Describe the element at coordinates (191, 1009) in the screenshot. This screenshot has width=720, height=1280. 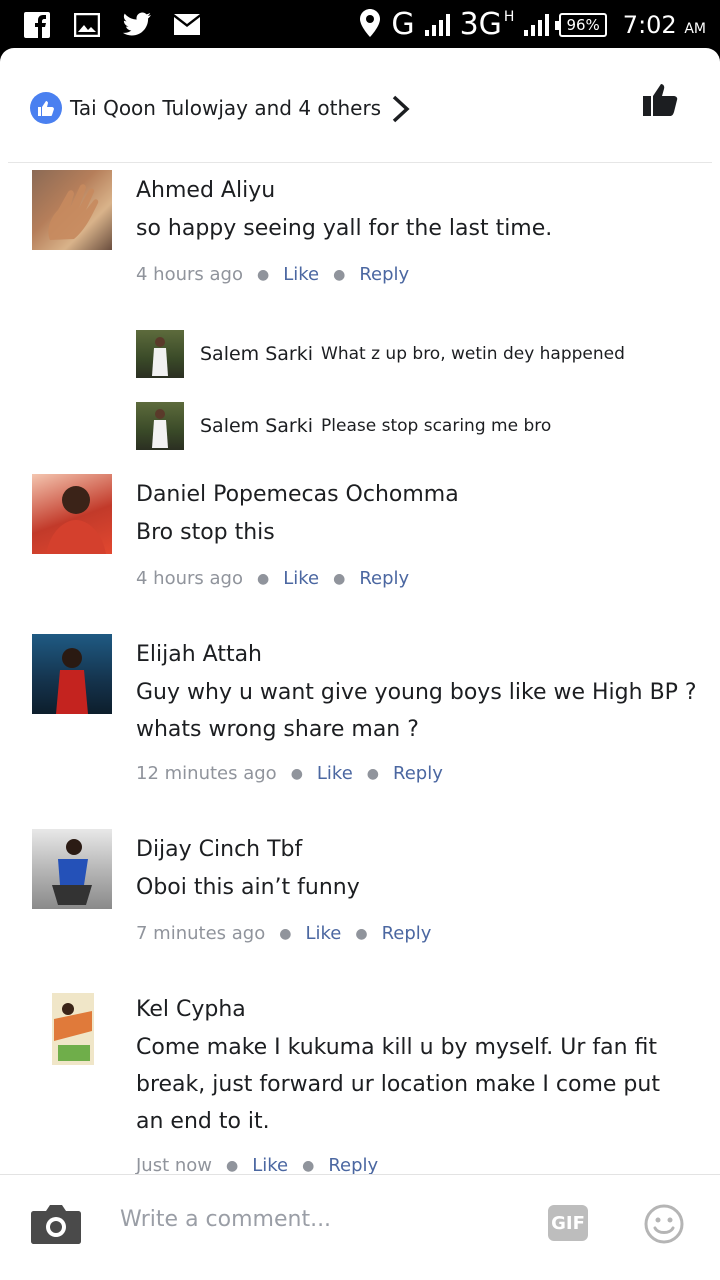
I see `comment-author: Kel Cypha` at that location.